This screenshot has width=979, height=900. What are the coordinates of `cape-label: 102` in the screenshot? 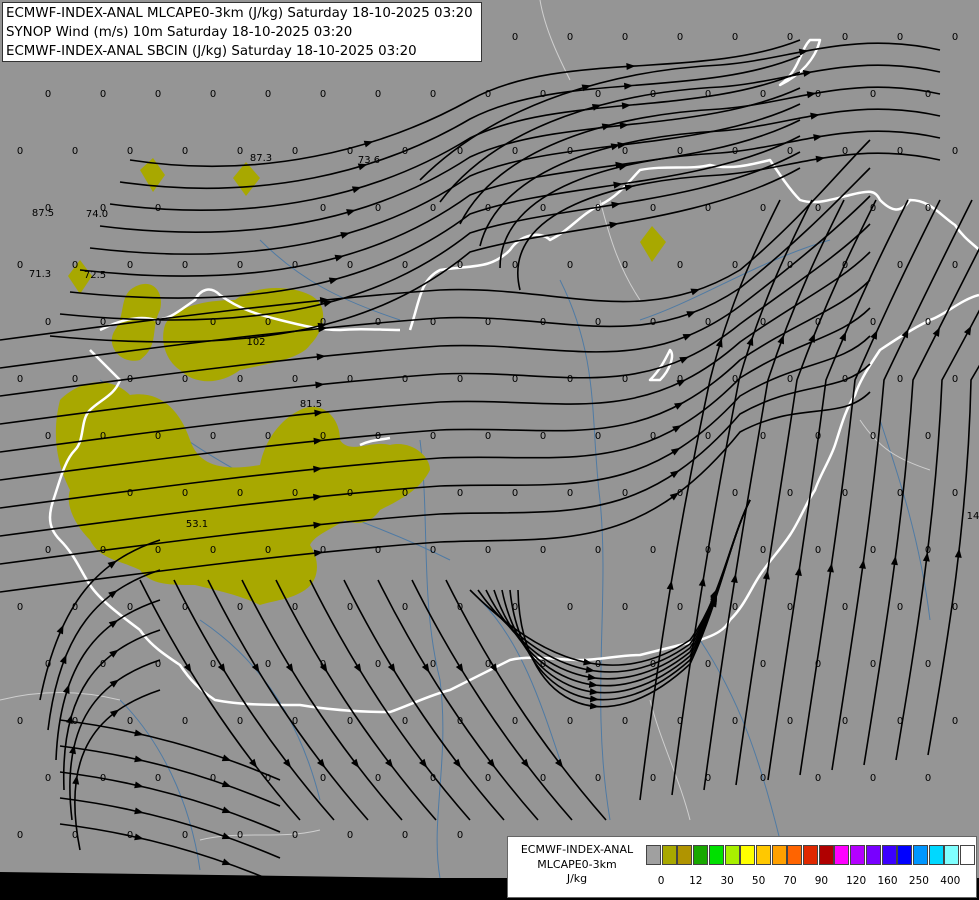 It's located at (255, 342).